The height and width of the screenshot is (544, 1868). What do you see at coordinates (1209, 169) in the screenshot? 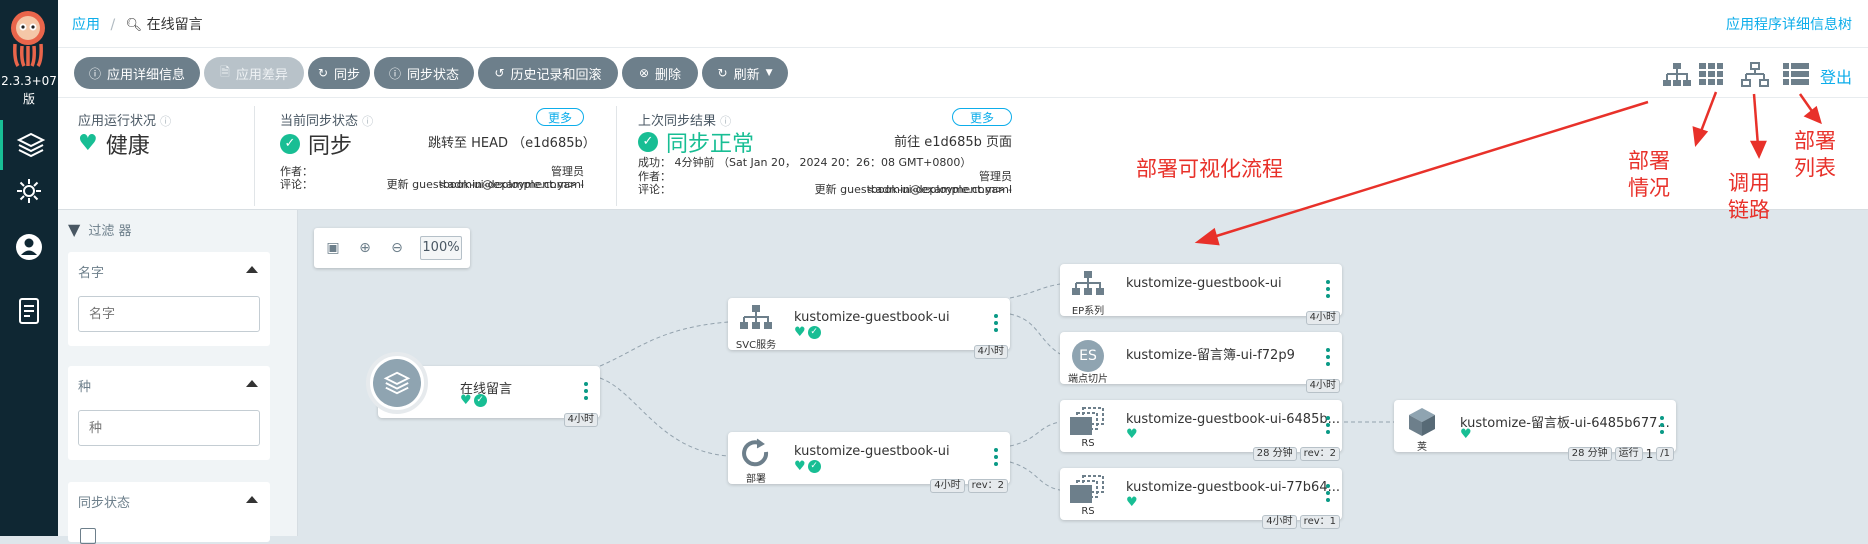
I see `annotation-flow: 部署可视化流程` at bounding box center [1209, 169].